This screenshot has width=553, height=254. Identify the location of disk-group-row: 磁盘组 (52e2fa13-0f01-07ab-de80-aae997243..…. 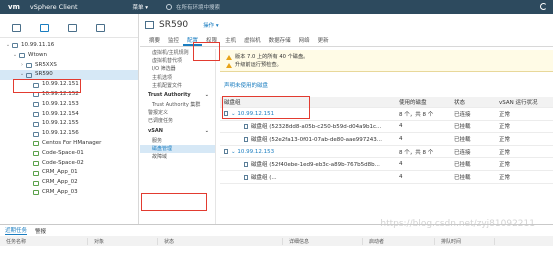
(386, 139).